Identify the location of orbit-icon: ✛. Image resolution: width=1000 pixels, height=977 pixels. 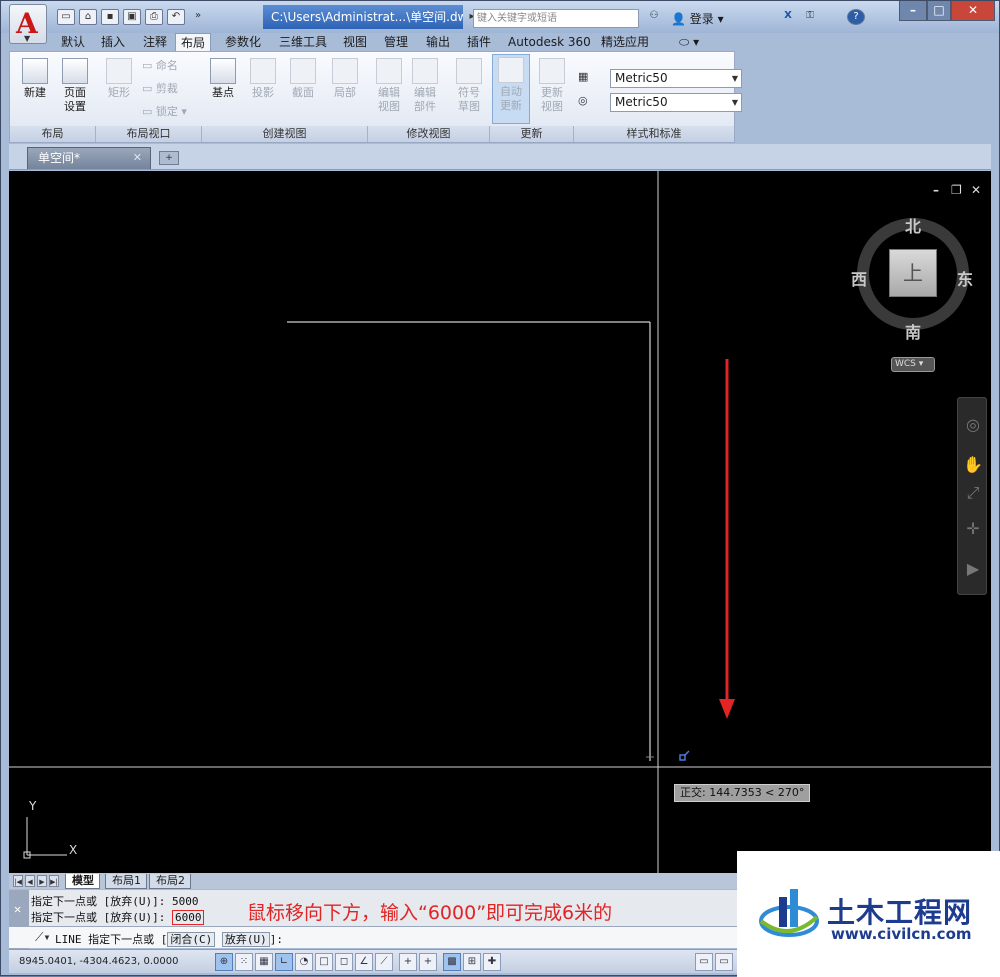
(973, 529).